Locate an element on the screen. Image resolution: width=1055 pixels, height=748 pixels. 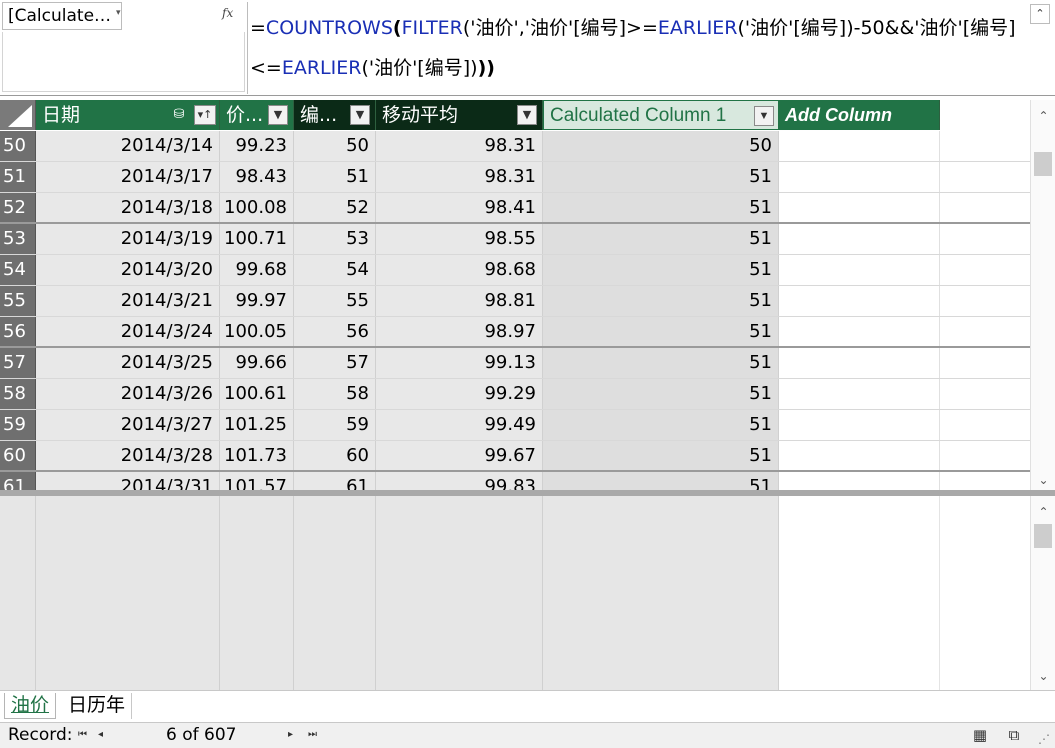
cell-price: 99.66 is located at coordinates (257, 363).